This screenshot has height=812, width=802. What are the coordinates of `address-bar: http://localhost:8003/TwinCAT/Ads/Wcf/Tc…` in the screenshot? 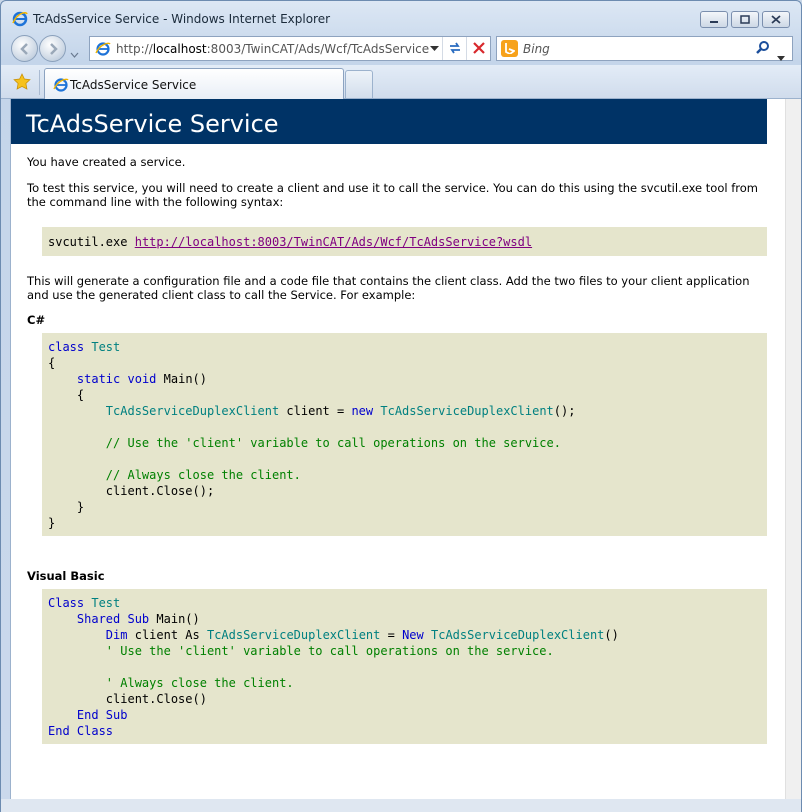 It's located at (290, 48).